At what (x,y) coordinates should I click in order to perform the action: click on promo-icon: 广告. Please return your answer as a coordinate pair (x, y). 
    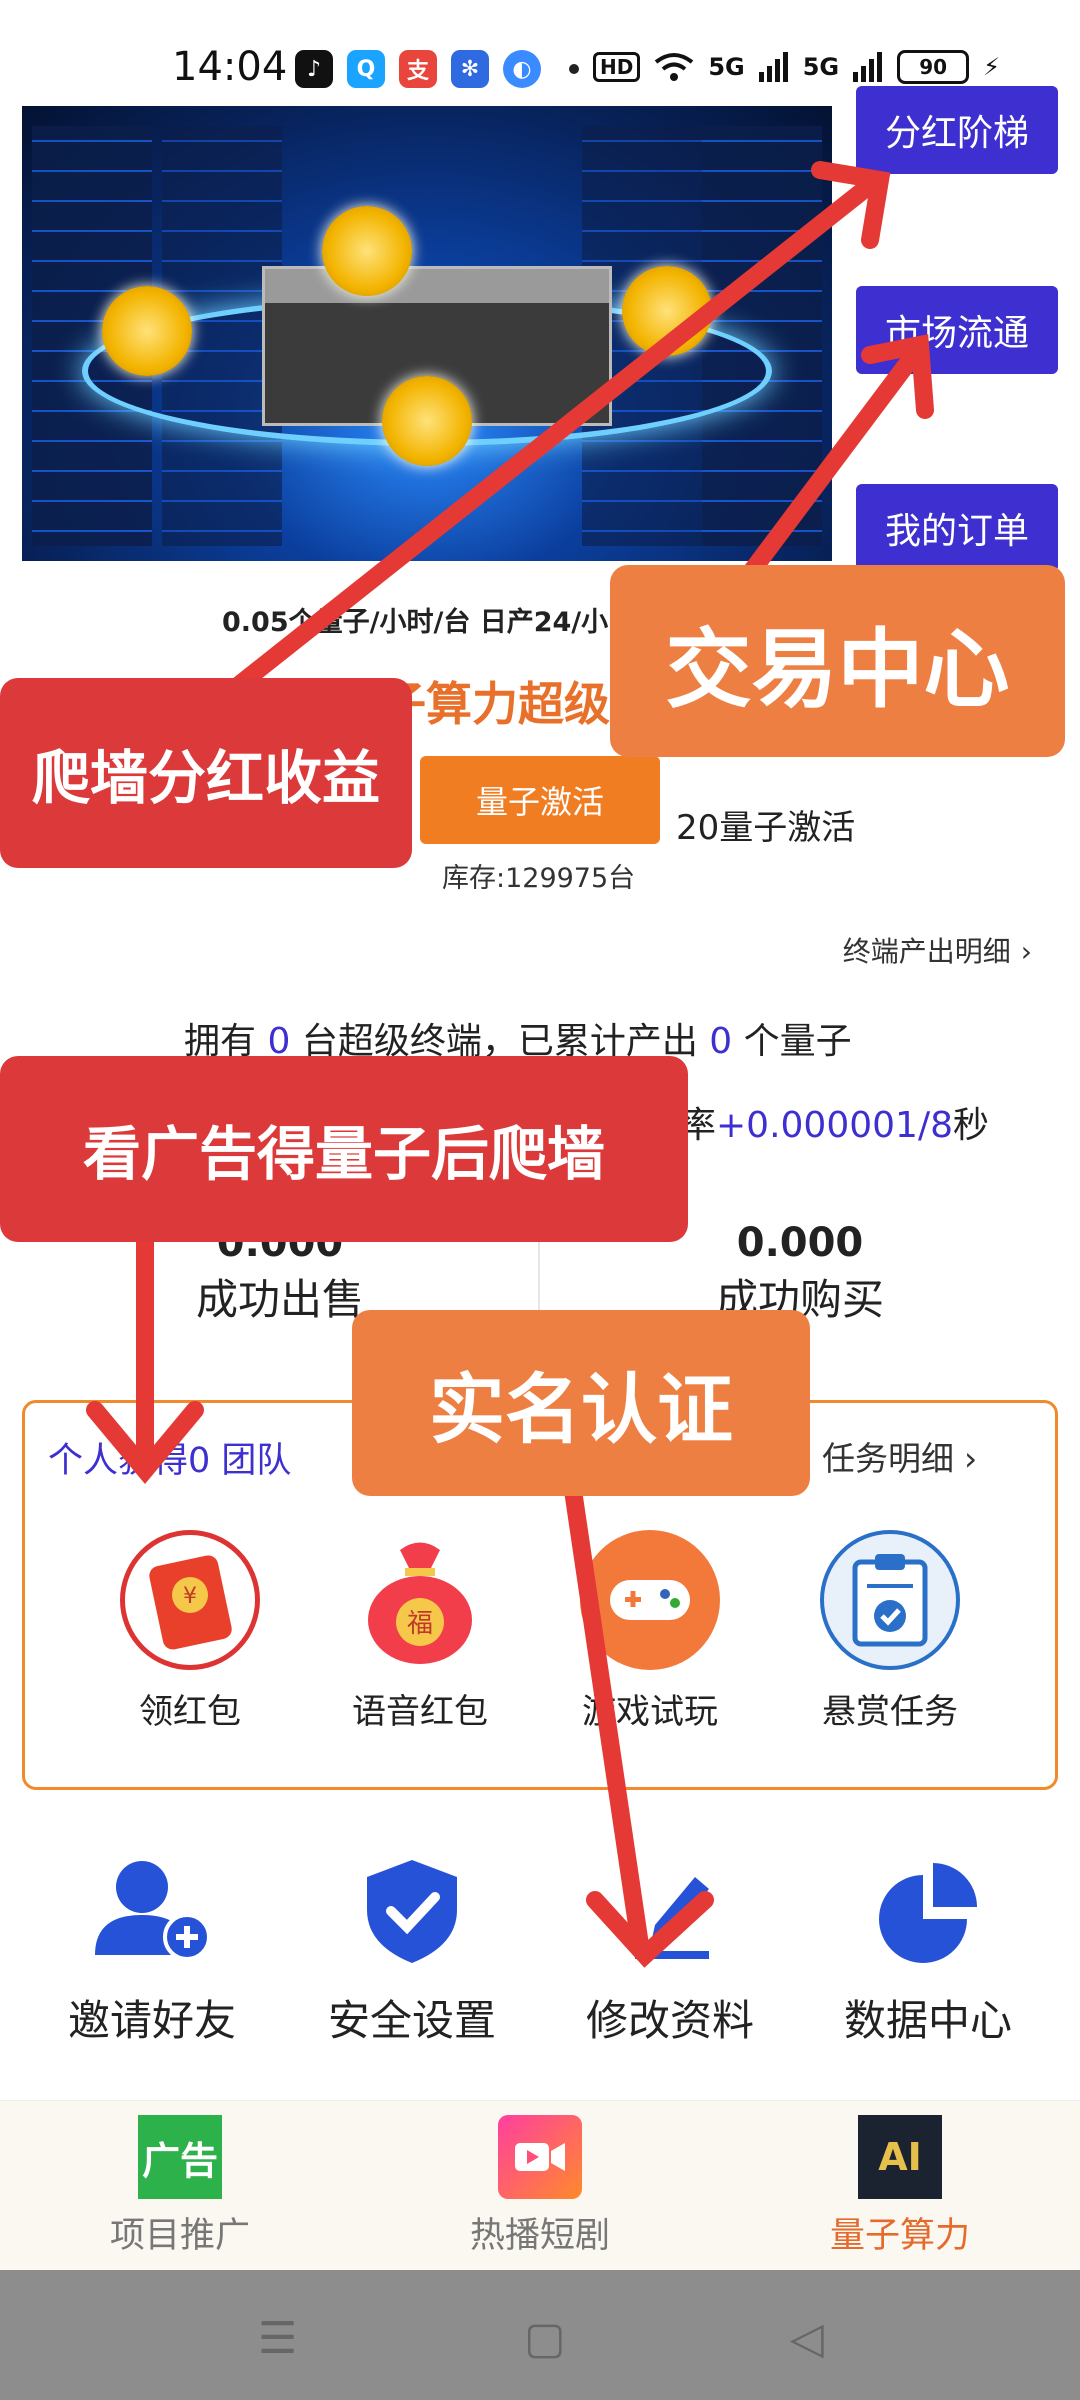
    Looking at the image, I should click on (180, 2157).